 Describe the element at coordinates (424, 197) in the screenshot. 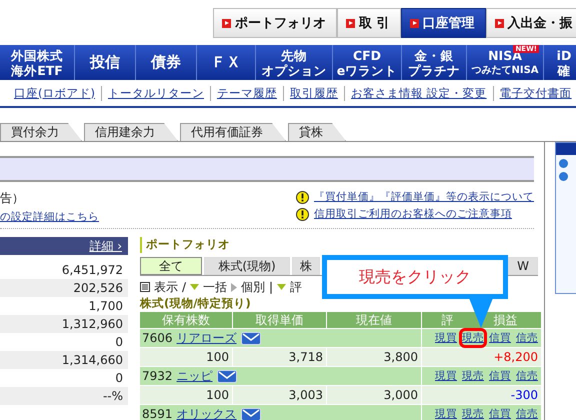

I see `notice-link: 『買付単価』『評価単価』等の表示について` at that location.